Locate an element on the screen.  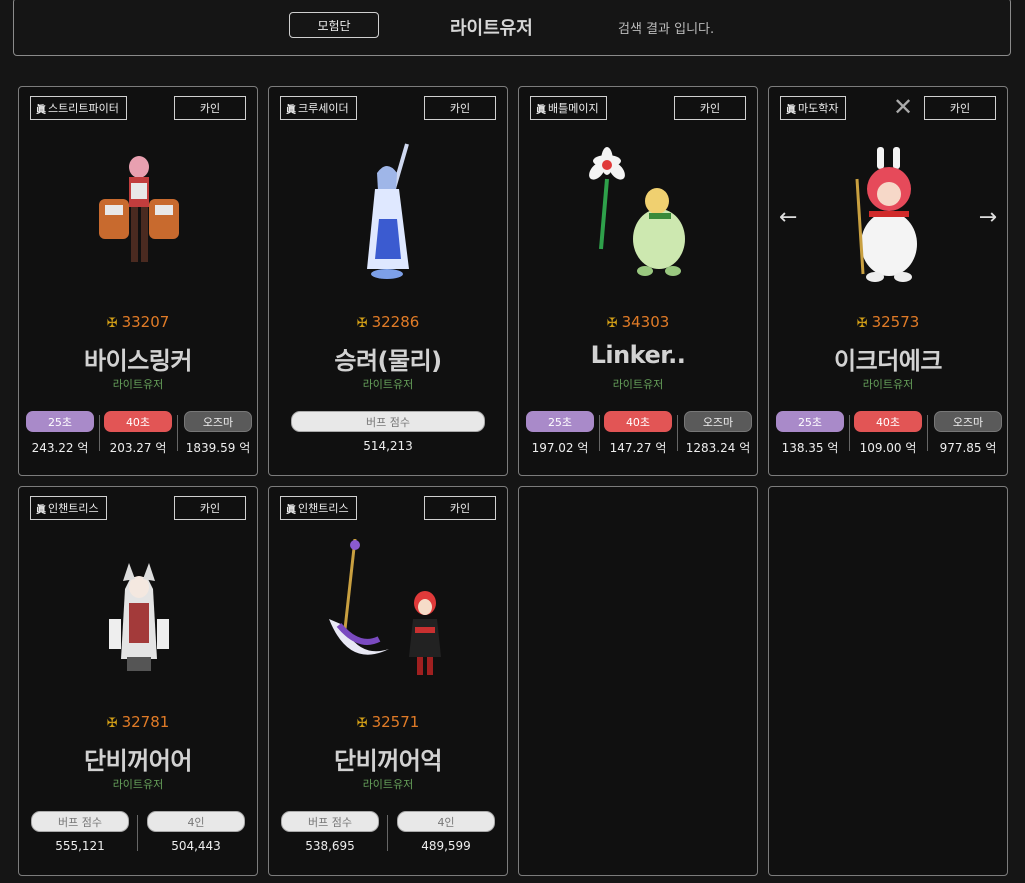
stat-value: 147.27 억 is located at coordinates (638, 448).